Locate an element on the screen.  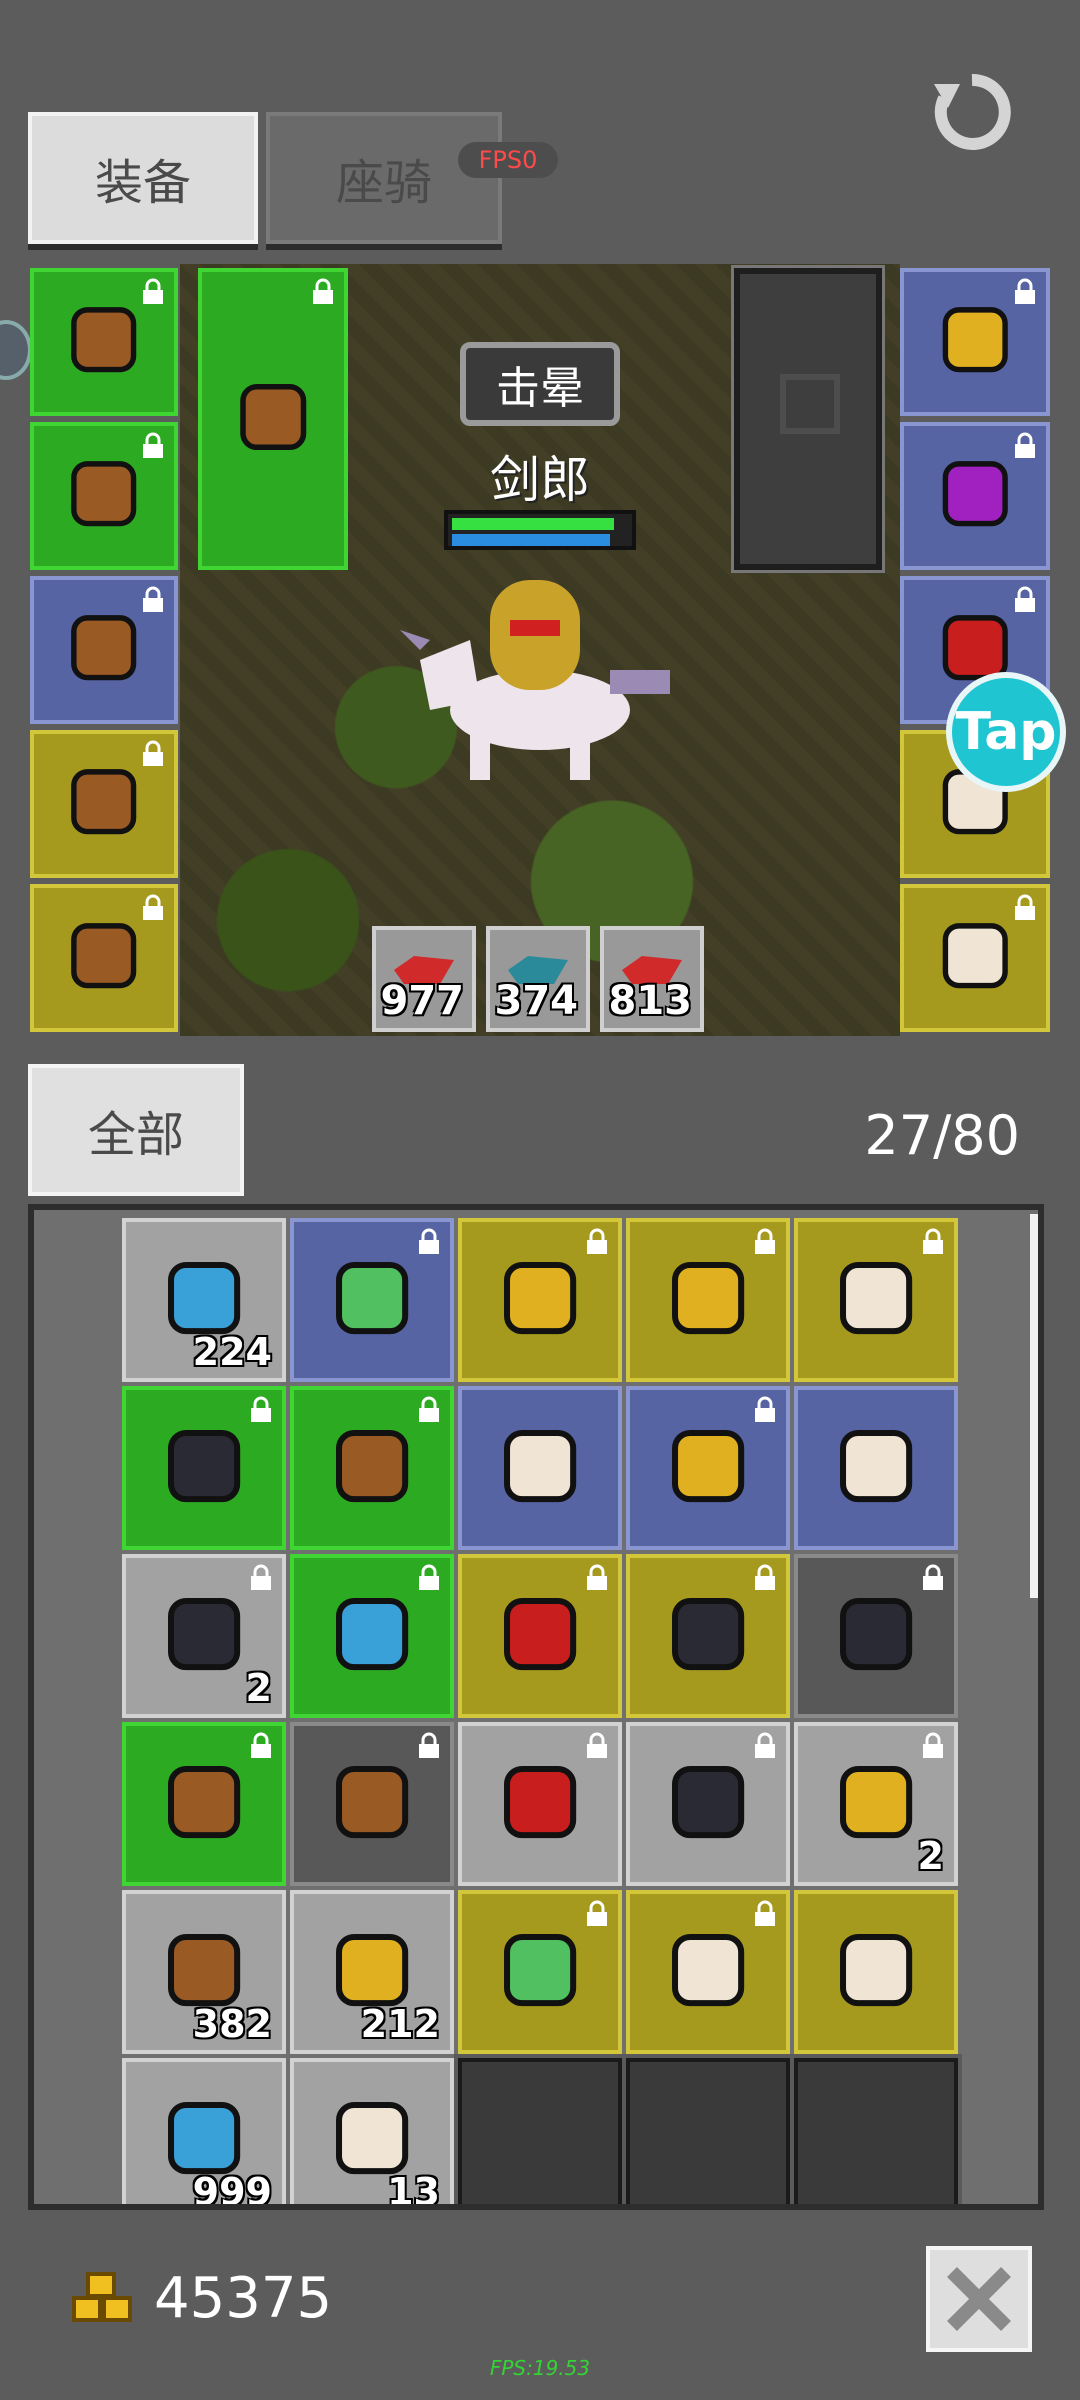
gold-necklace-icon is located at coordinates (708, 1300).